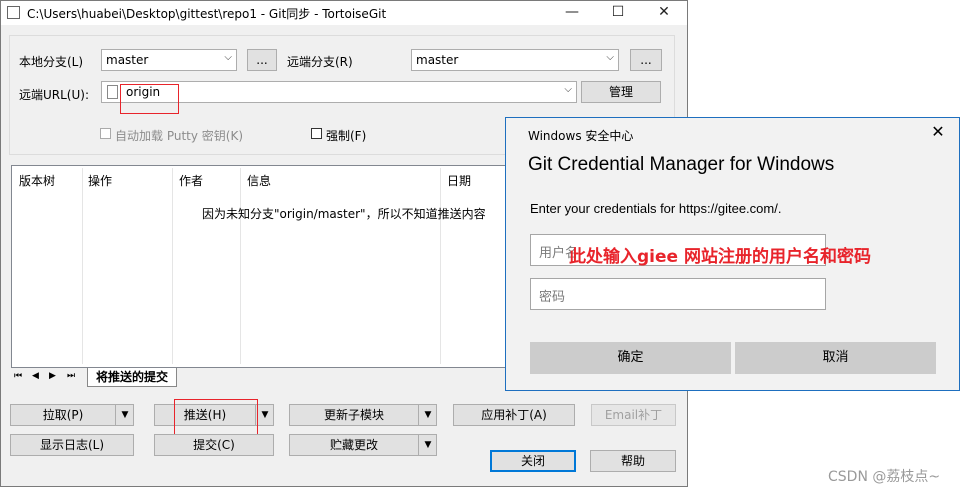 The height and width of the screenshot is (494, 961). Describe the element at coordinates (259, 180) in the screenshot. I see `column-header-message: 信息` at that location.